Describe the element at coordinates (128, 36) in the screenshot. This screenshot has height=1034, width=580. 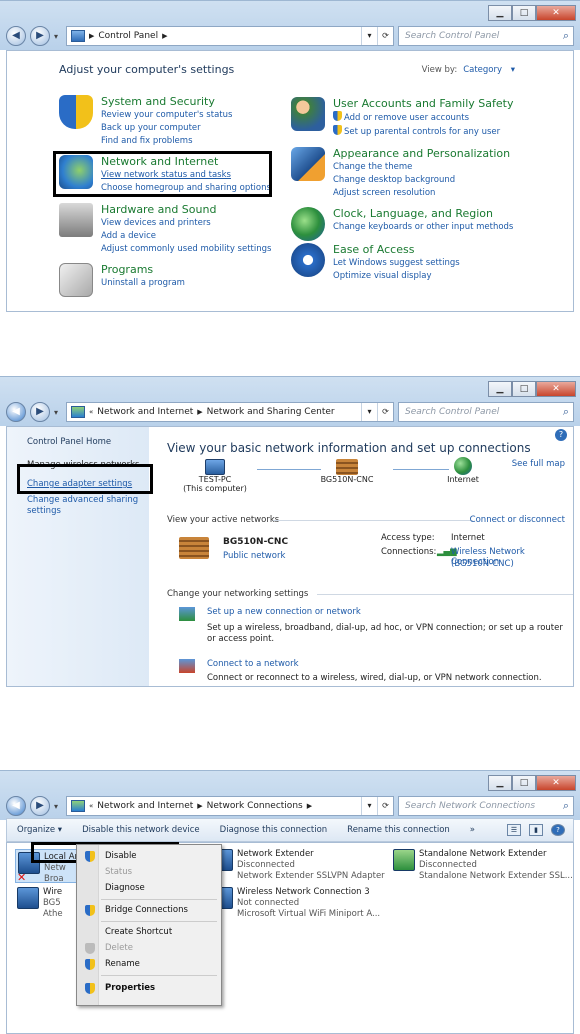
I see `breadcrumb-item: Control Panel` at that location.